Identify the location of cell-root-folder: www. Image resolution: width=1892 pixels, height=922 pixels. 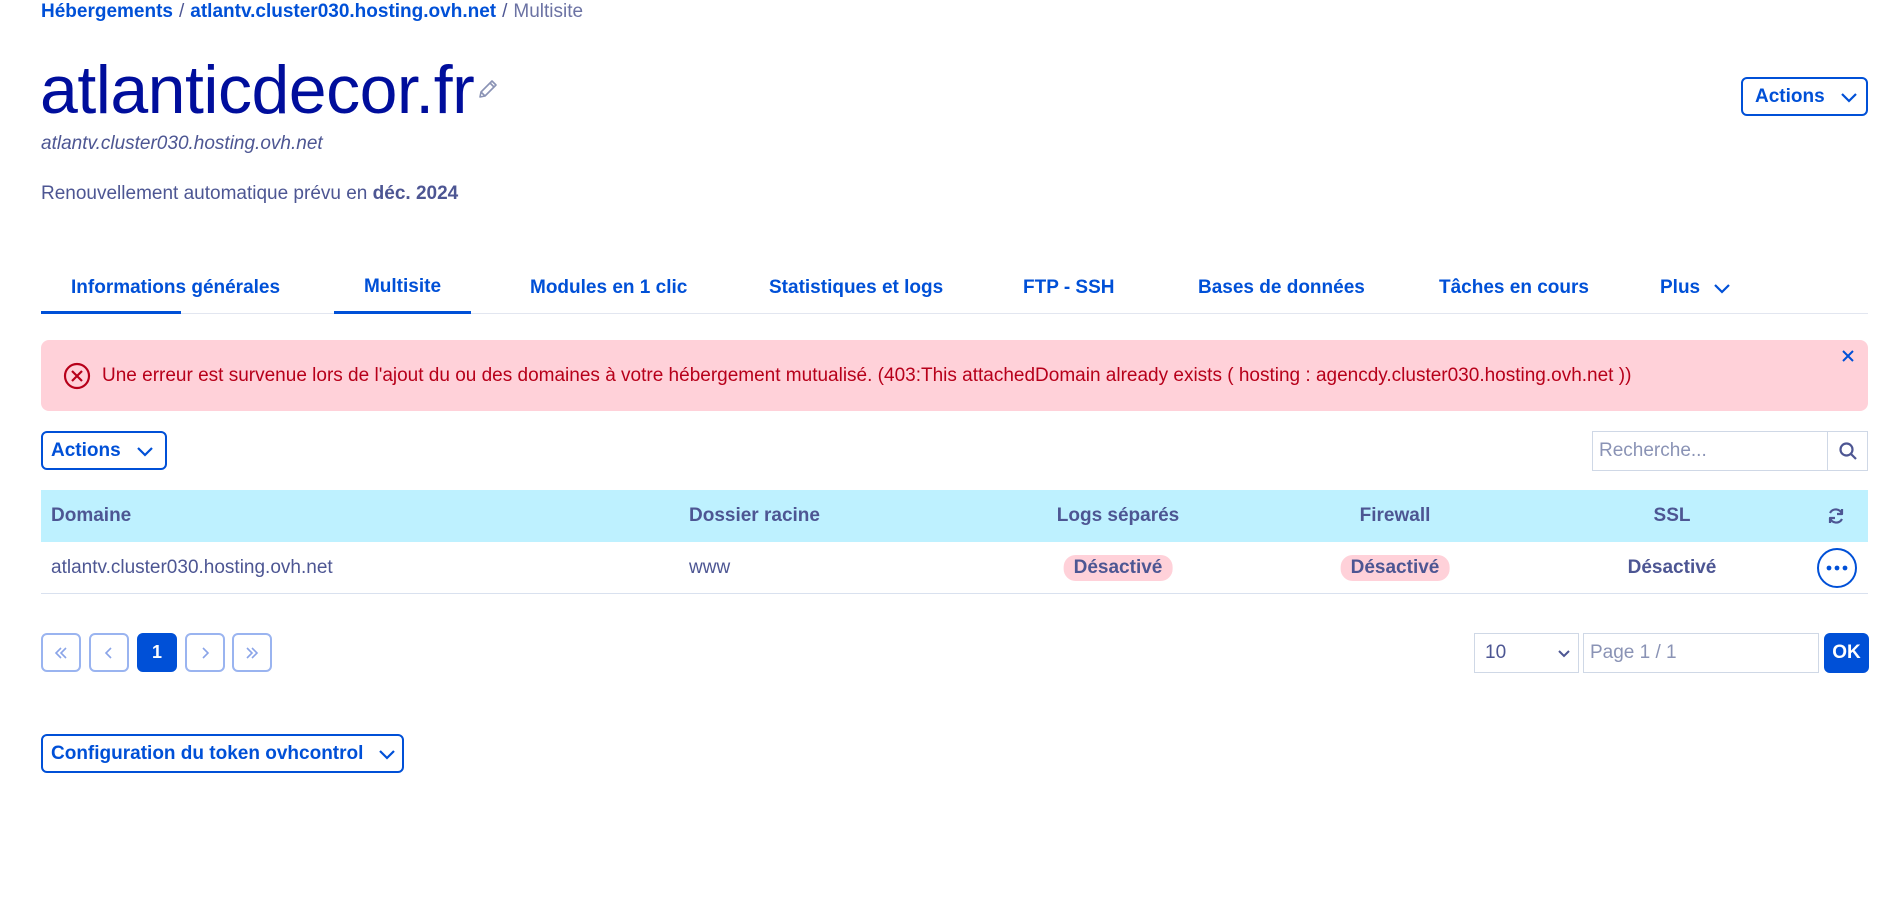
(710, 567).